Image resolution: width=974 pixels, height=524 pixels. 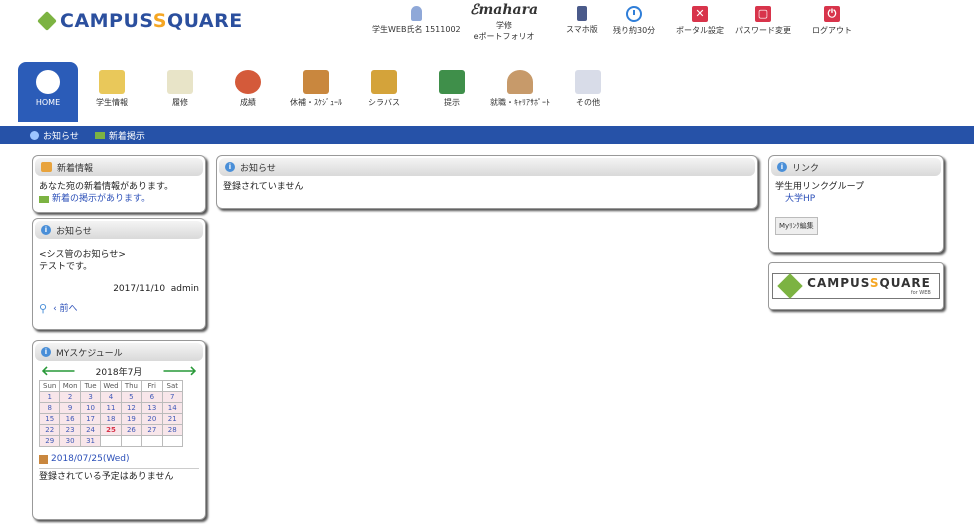 What do you see at coordinates (49, 386) in the screenshot?
I see `weekday-header: Sun` at bounding box center [49, 386].